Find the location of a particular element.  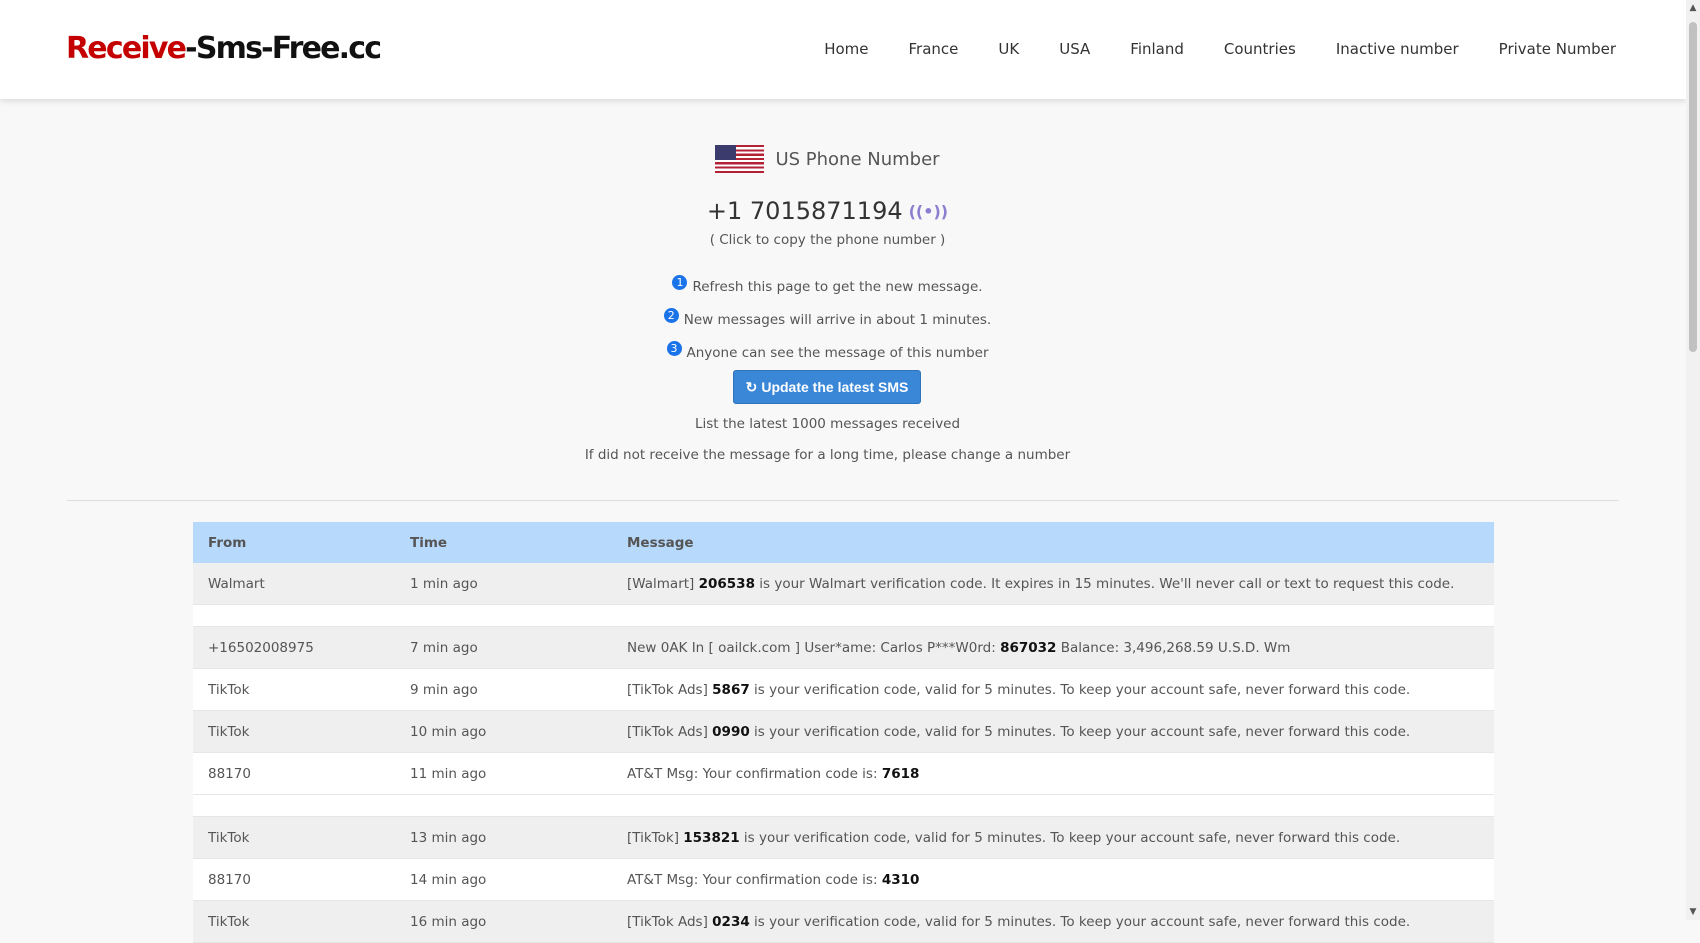

scroll-down-arrow-icon: ▼ is located at coordinates (1693, 912).